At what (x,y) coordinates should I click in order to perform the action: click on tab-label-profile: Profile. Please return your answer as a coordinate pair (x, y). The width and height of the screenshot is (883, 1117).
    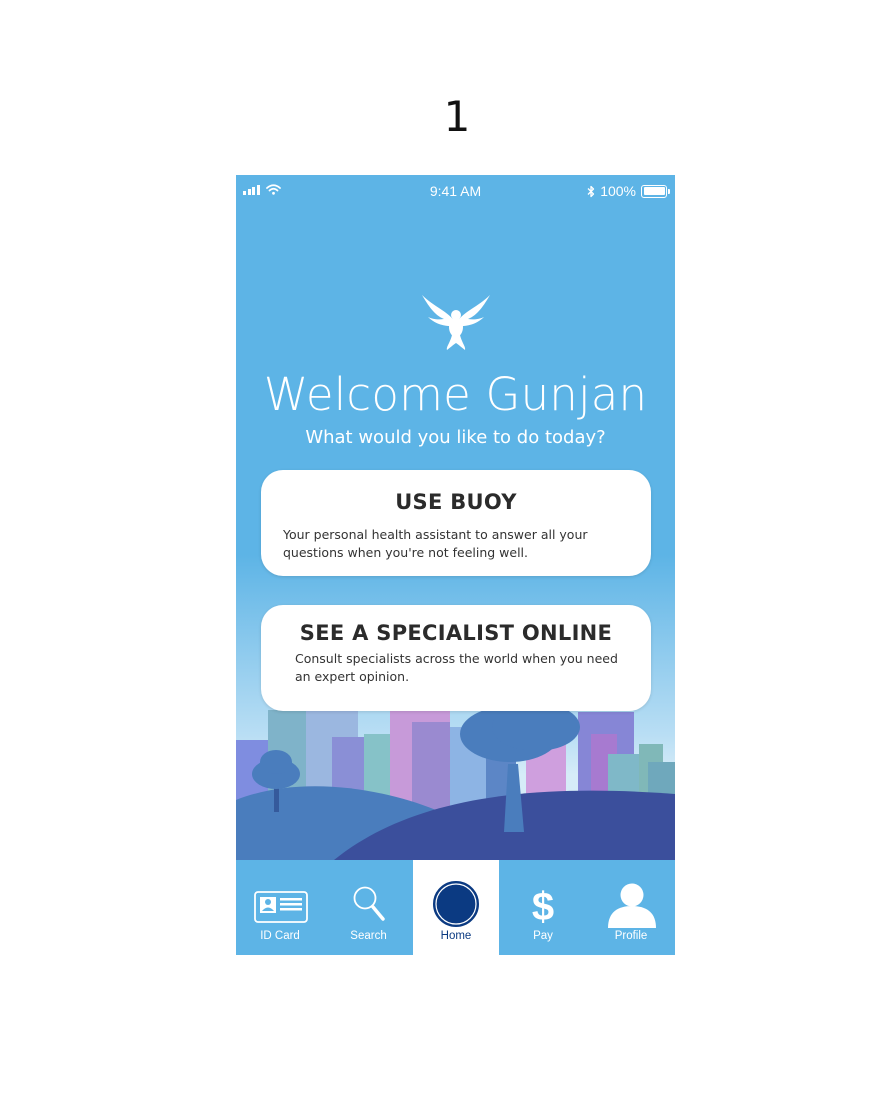
    Looking at the image, I should click on (631, 936).